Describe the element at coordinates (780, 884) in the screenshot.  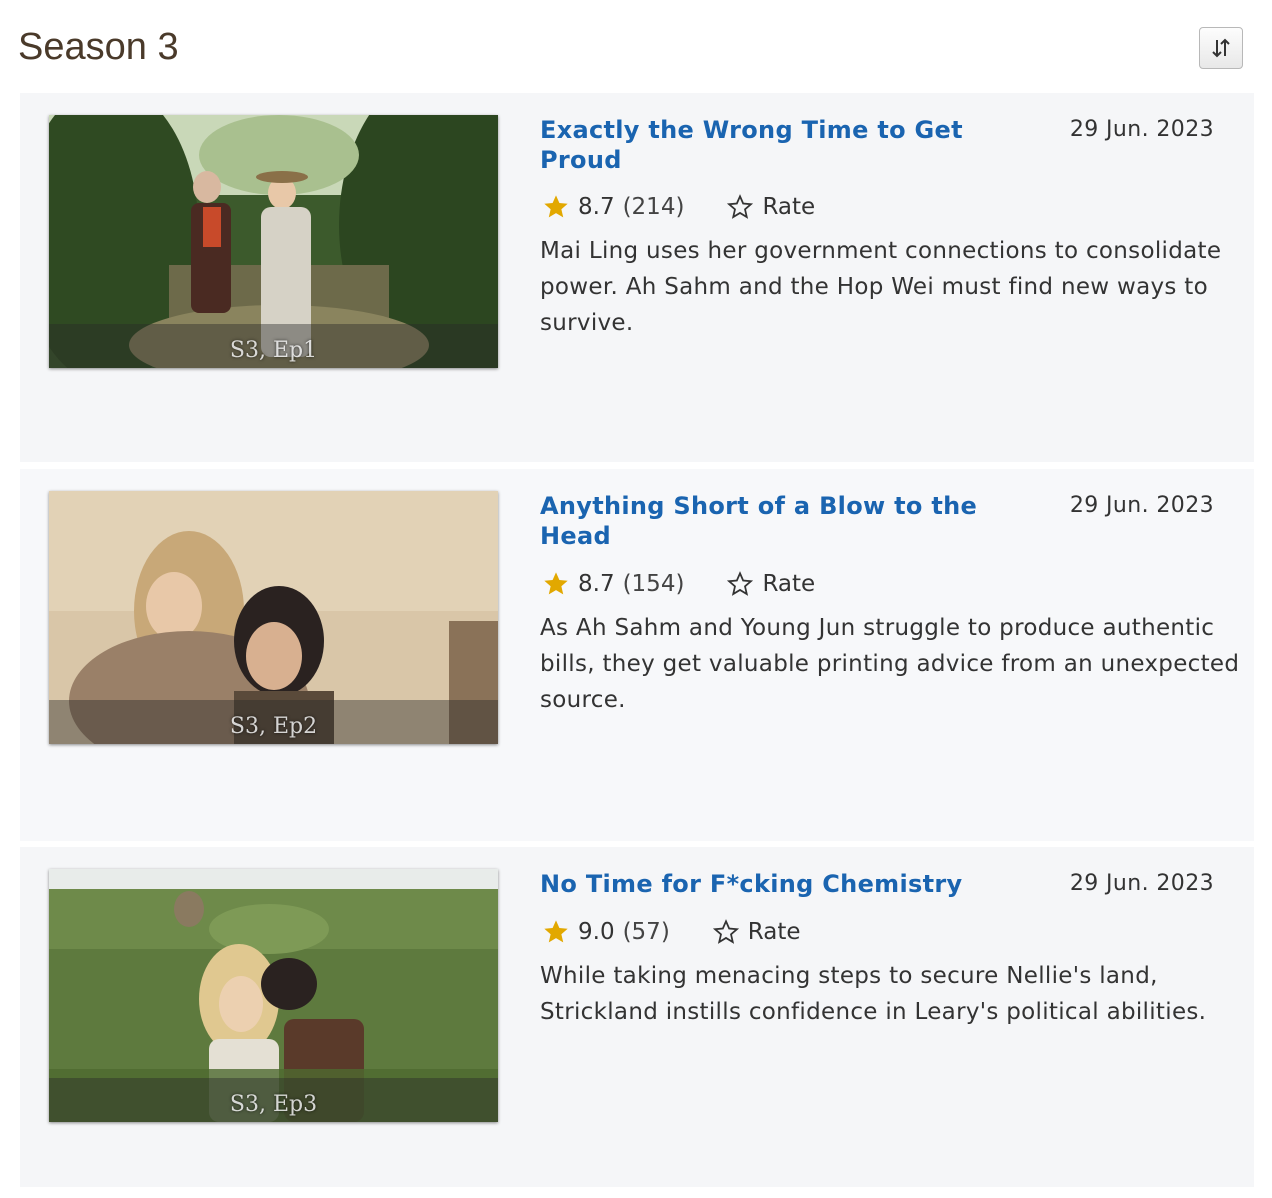
I see `episode-title-link: No Time for F*cking Chemistry` at that location.